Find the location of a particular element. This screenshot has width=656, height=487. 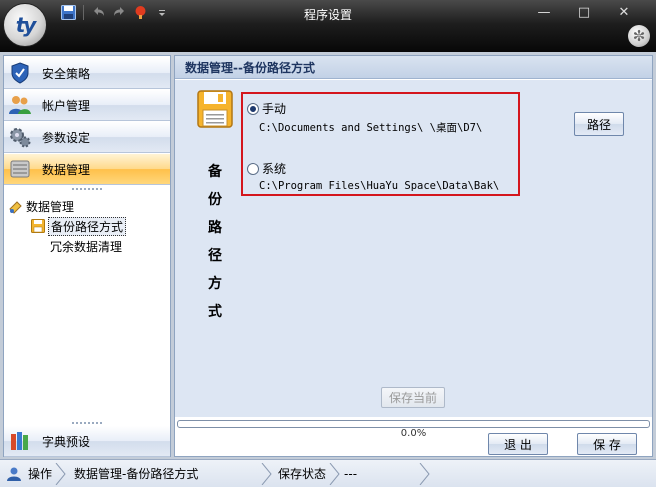

sidebar-item-data-management: 数据管理 is located at coordinates (87, 169).